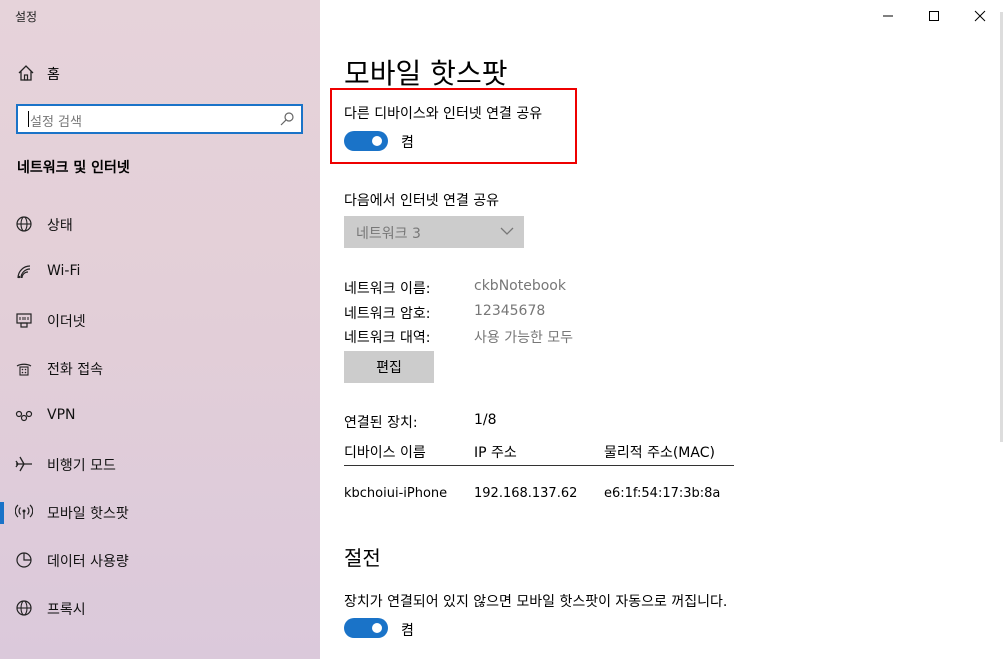  I want to click on network-name-label: 네트워크 이름:, so click(387, 289).